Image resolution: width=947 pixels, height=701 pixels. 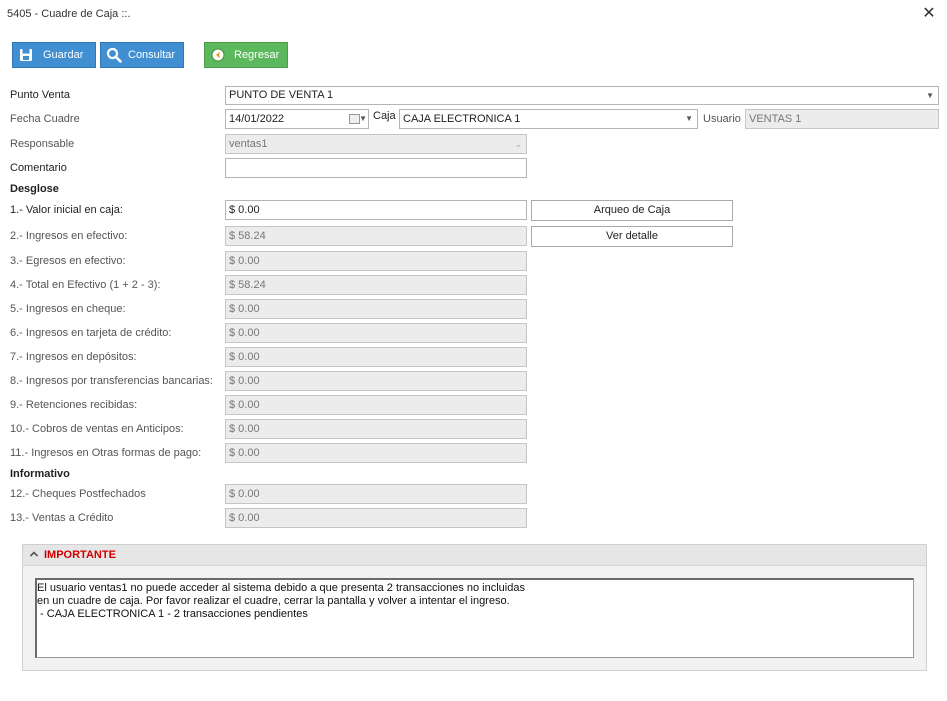 What do you see at coordinates (97, 429) in the screenshot?
I see `desglose-label-10: 10.- Cobros de ventas en Anticipos:` at bounding box center [97, 429].